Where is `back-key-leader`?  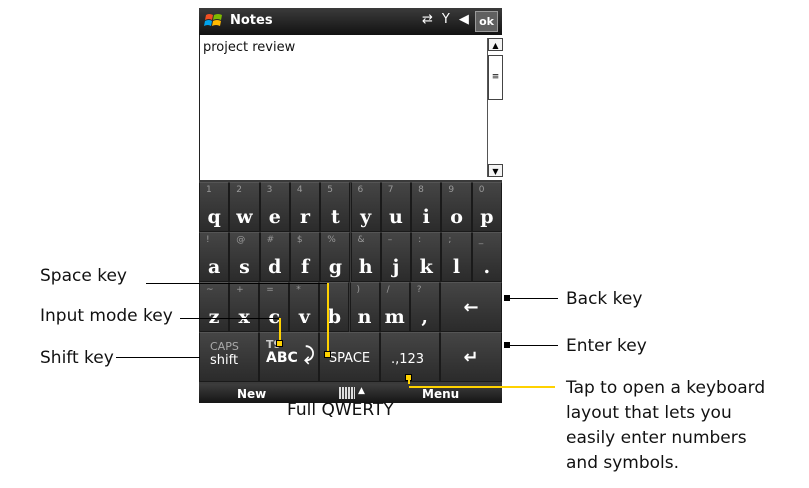
back-key-leader is located at coordinates (534, 298).